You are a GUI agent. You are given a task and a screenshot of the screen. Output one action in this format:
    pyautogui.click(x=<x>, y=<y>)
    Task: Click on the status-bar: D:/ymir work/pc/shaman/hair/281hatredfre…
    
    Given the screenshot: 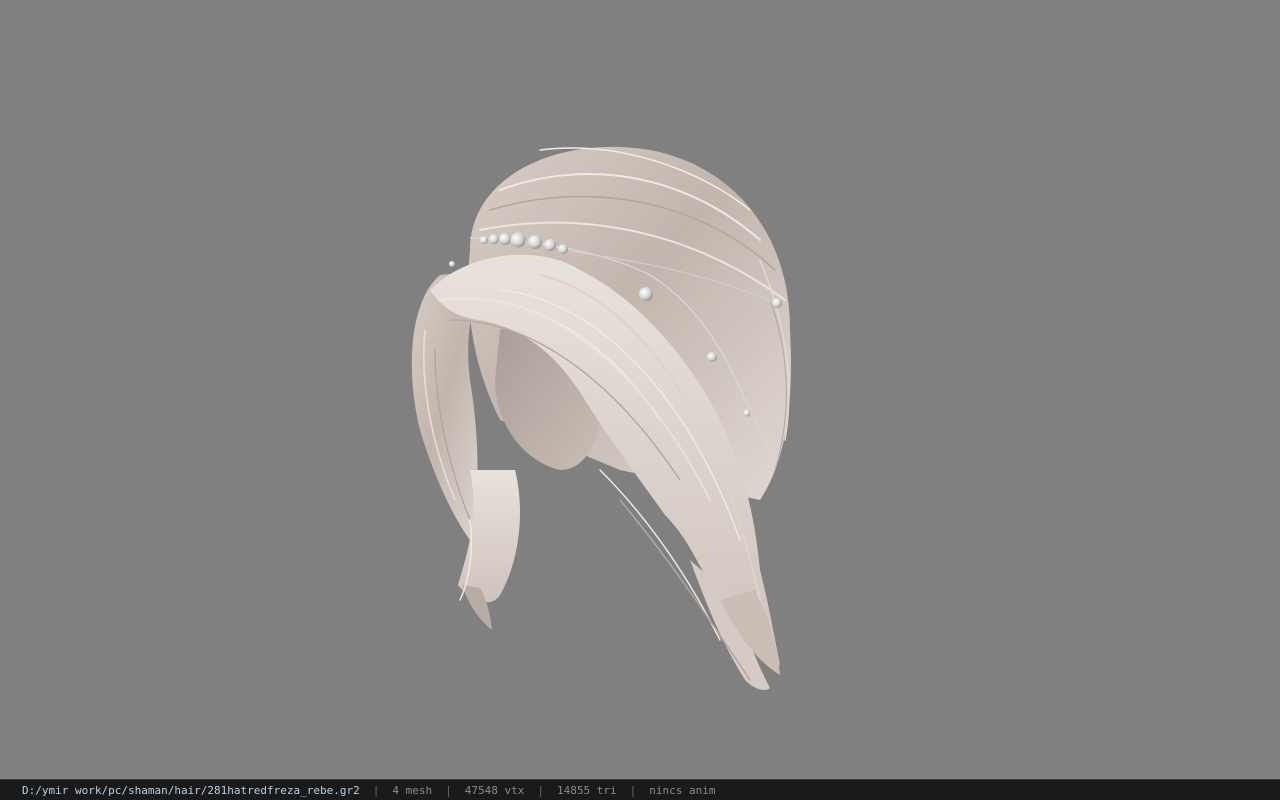 What is the action you would take?
    pyautogui.click(x=640, y=789)
    